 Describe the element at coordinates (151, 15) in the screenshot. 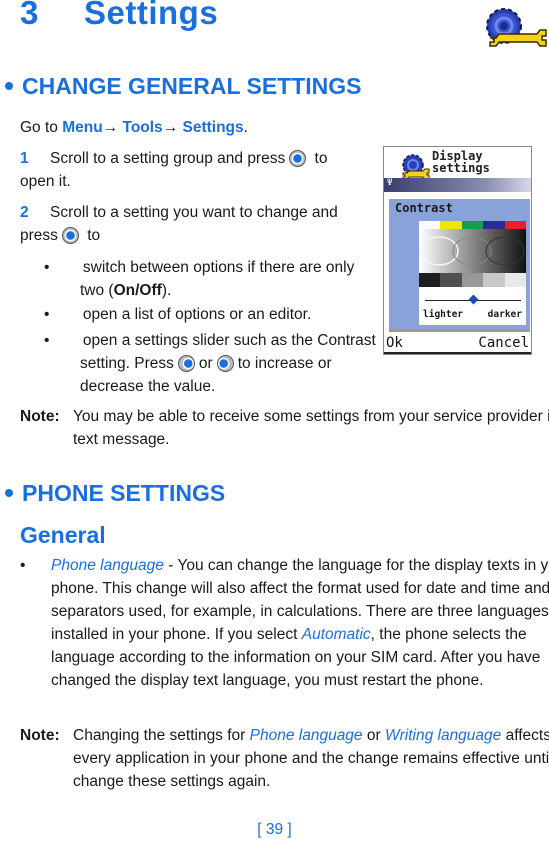

I see `chapter-title-text: Settings` at that location.